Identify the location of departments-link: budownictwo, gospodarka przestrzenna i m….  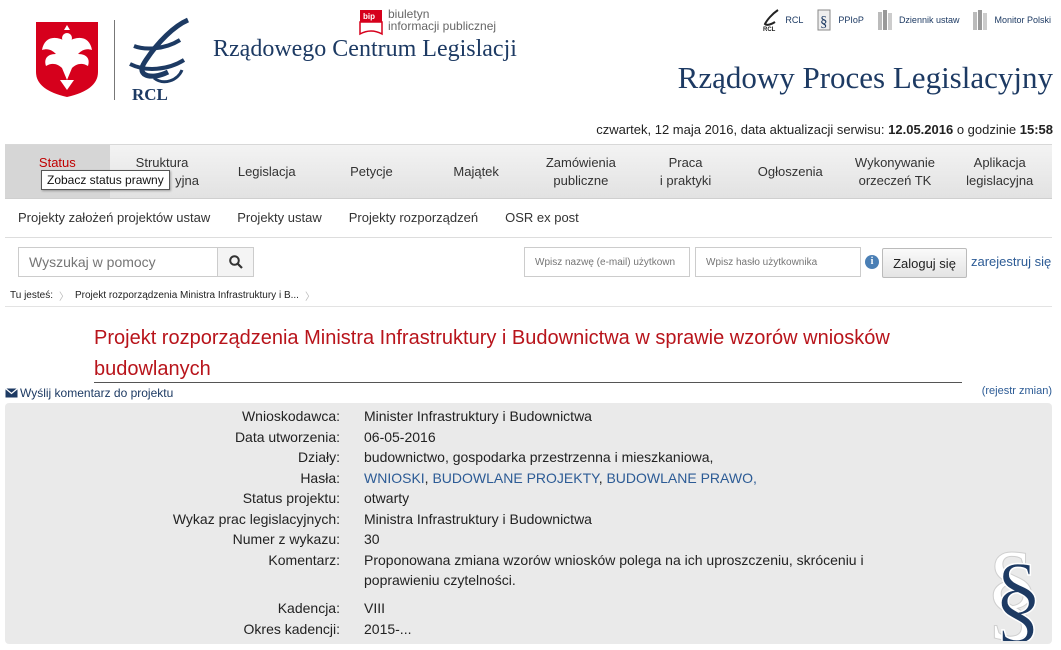
(624, 457).